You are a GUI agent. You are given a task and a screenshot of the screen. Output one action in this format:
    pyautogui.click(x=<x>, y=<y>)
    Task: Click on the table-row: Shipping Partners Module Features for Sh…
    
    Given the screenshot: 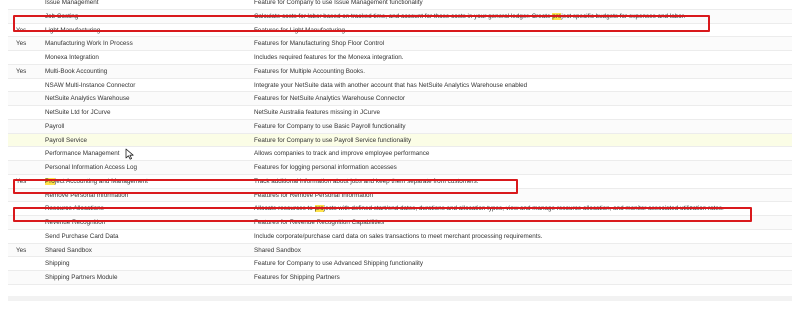 What is the action you would take?
    pyautogui.click(x=400, y=278)
    